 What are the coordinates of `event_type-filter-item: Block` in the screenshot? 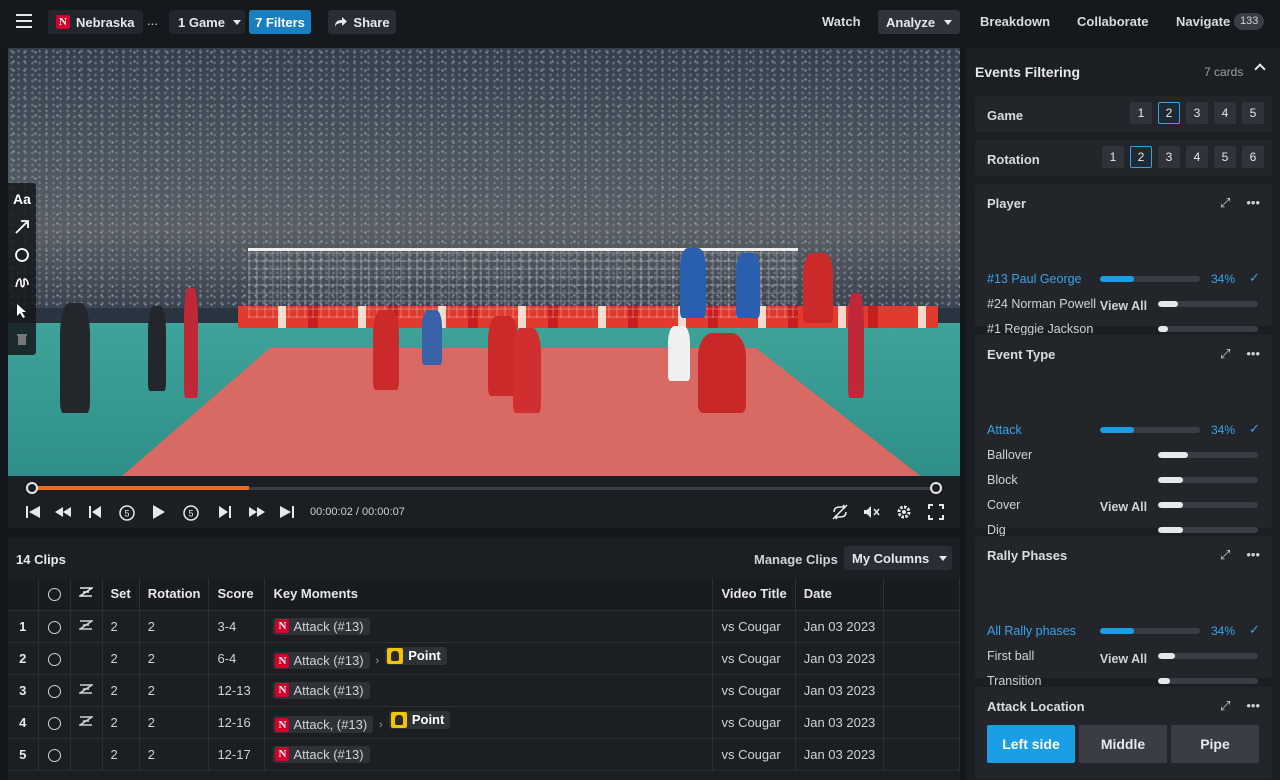 It's located at (1125, 480).